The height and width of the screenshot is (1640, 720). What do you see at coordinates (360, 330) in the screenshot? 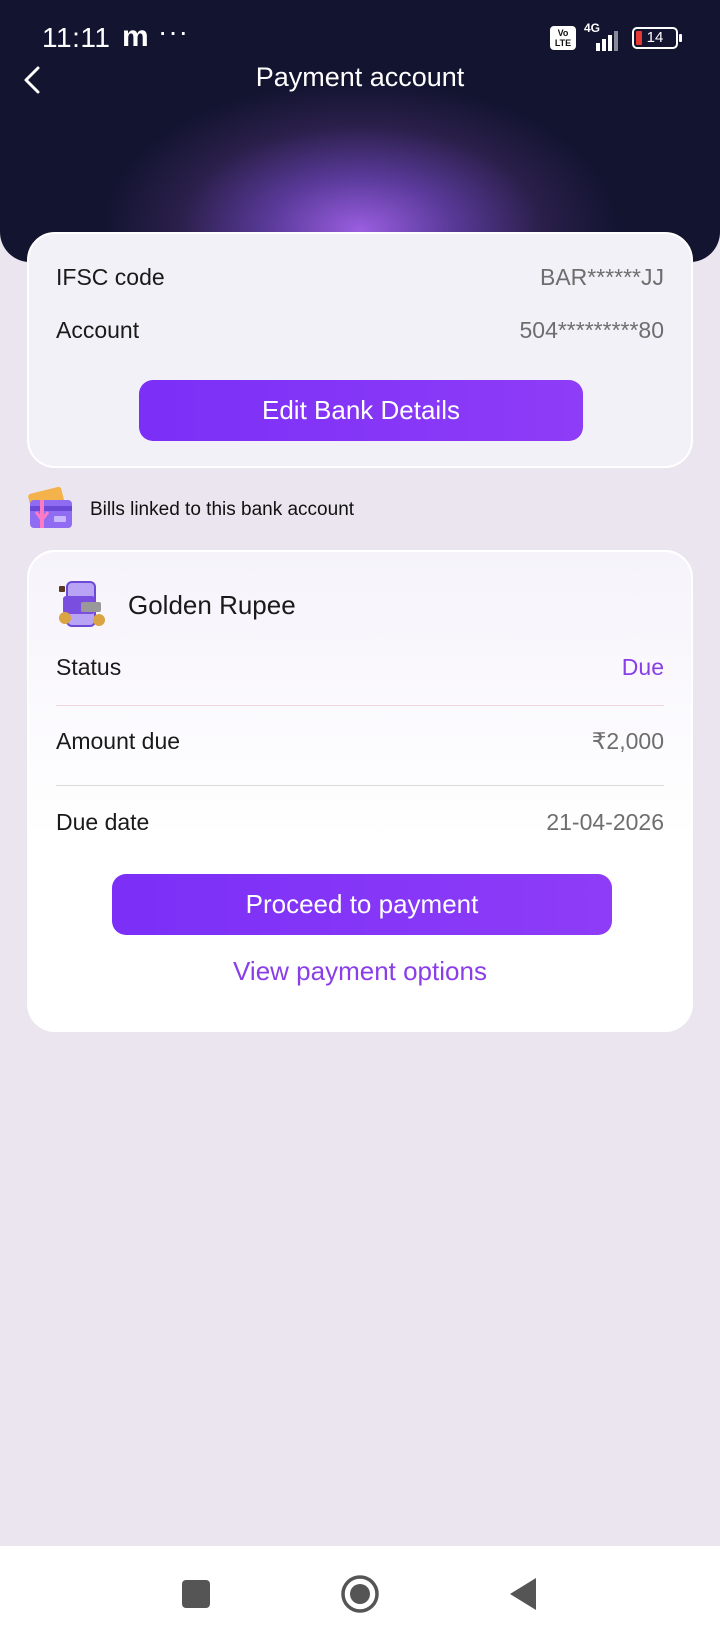
I see `account-row: Account 504*********80` at bounding box center [360, 330].